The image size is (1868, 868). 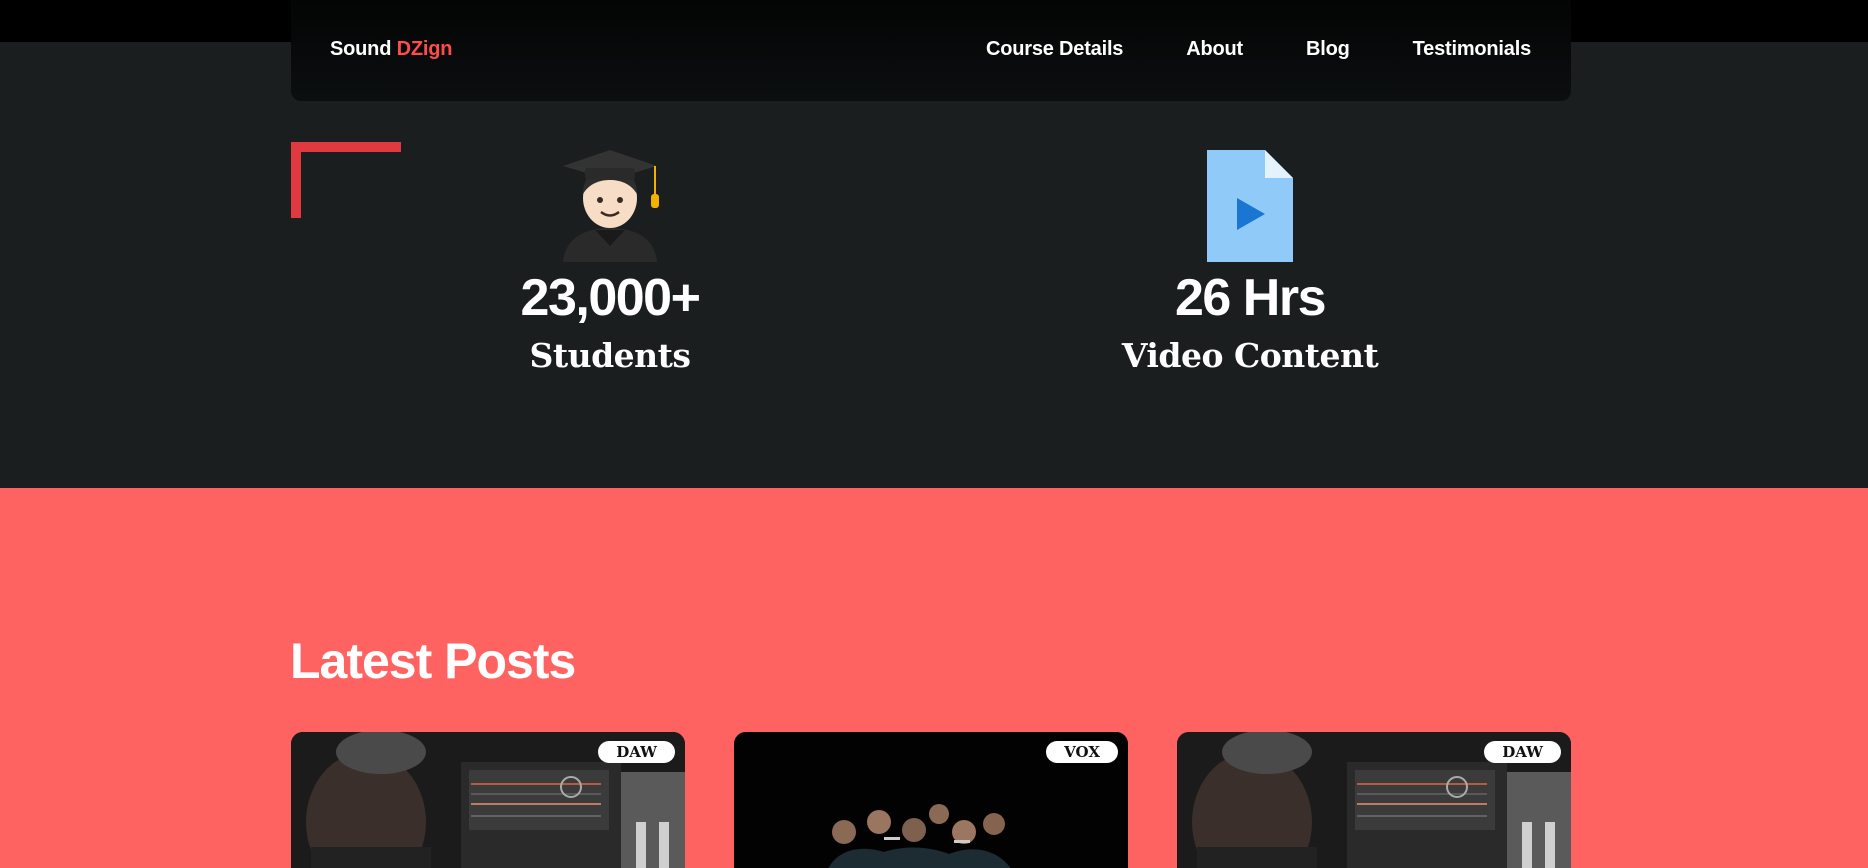 I want to click on brand-name-part1: Sound, so click(x=361, y=49).